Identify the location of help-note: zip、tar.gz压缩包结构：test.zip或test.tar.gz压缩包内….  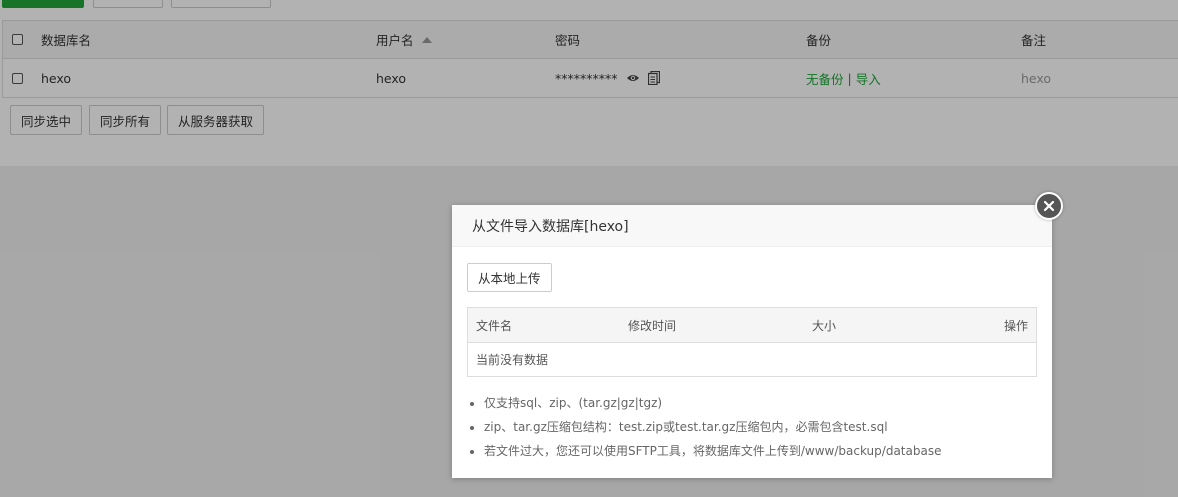
(712, 427).